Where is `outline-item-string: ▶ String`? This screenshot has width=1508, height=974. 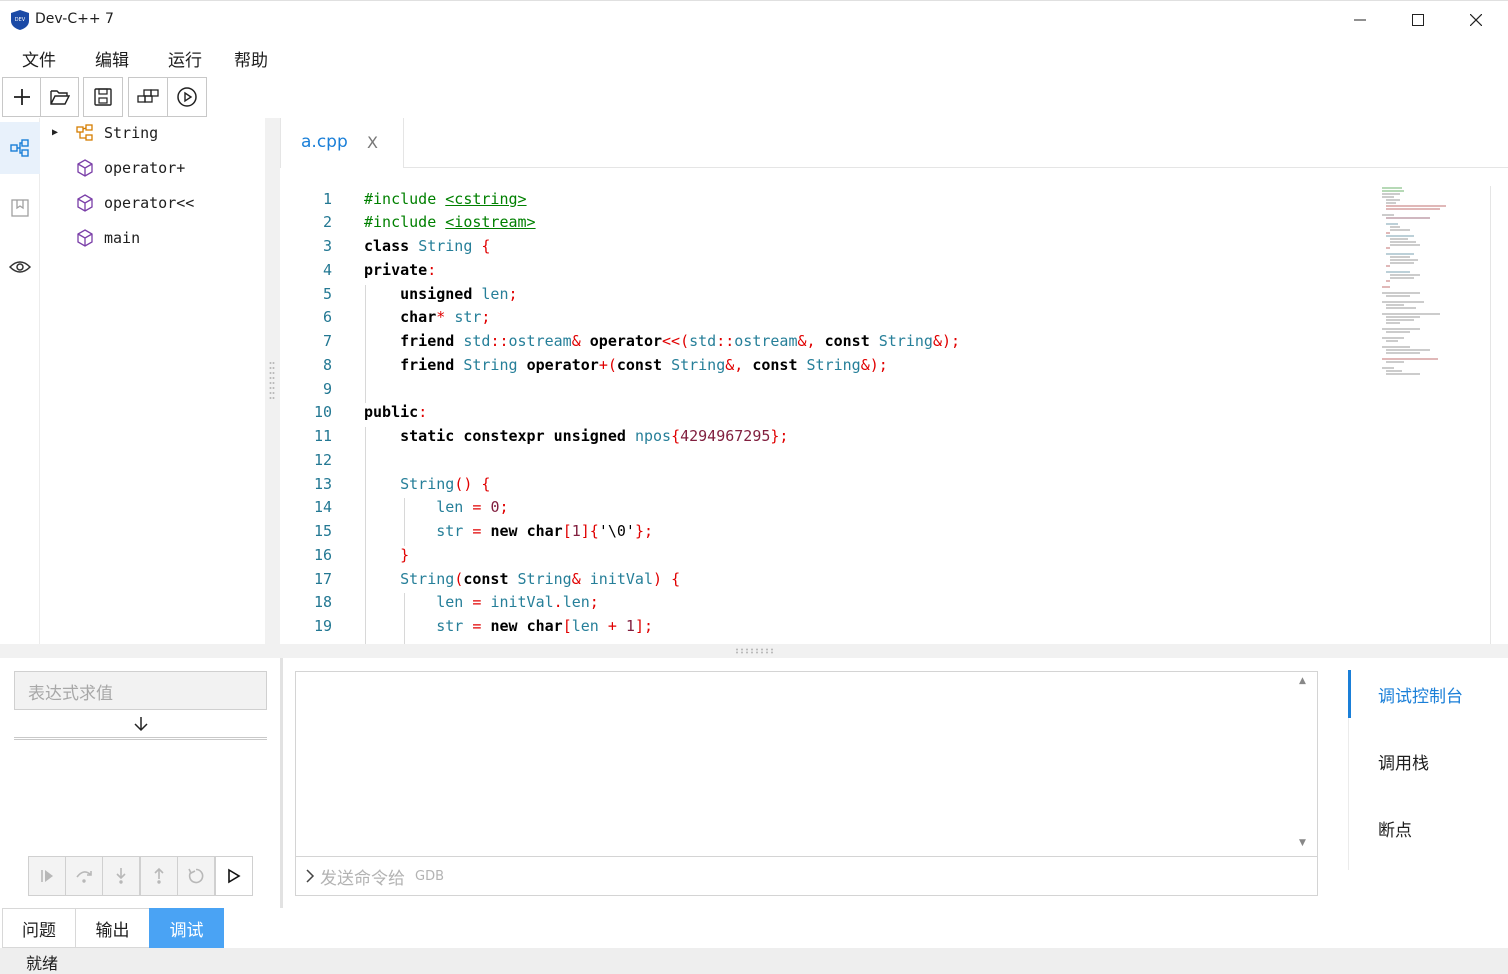
outline-item-string: ▶ String is located at coordinates (153, 132).